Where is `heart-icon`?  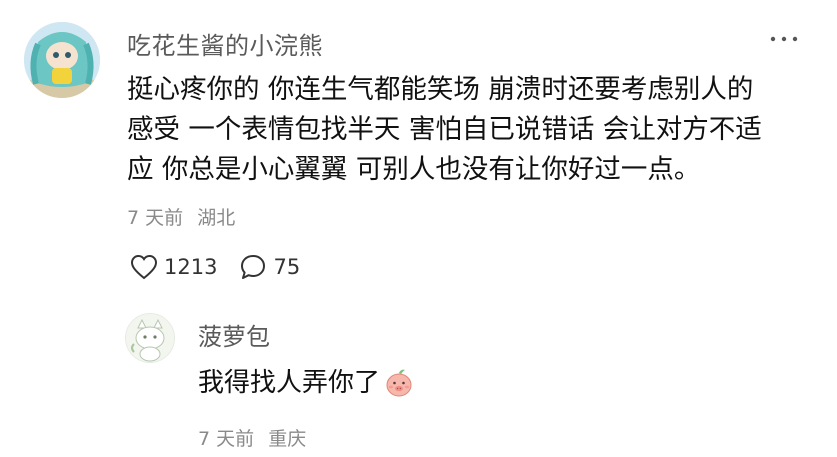 heart-icon is located at coordinates (144, 267).